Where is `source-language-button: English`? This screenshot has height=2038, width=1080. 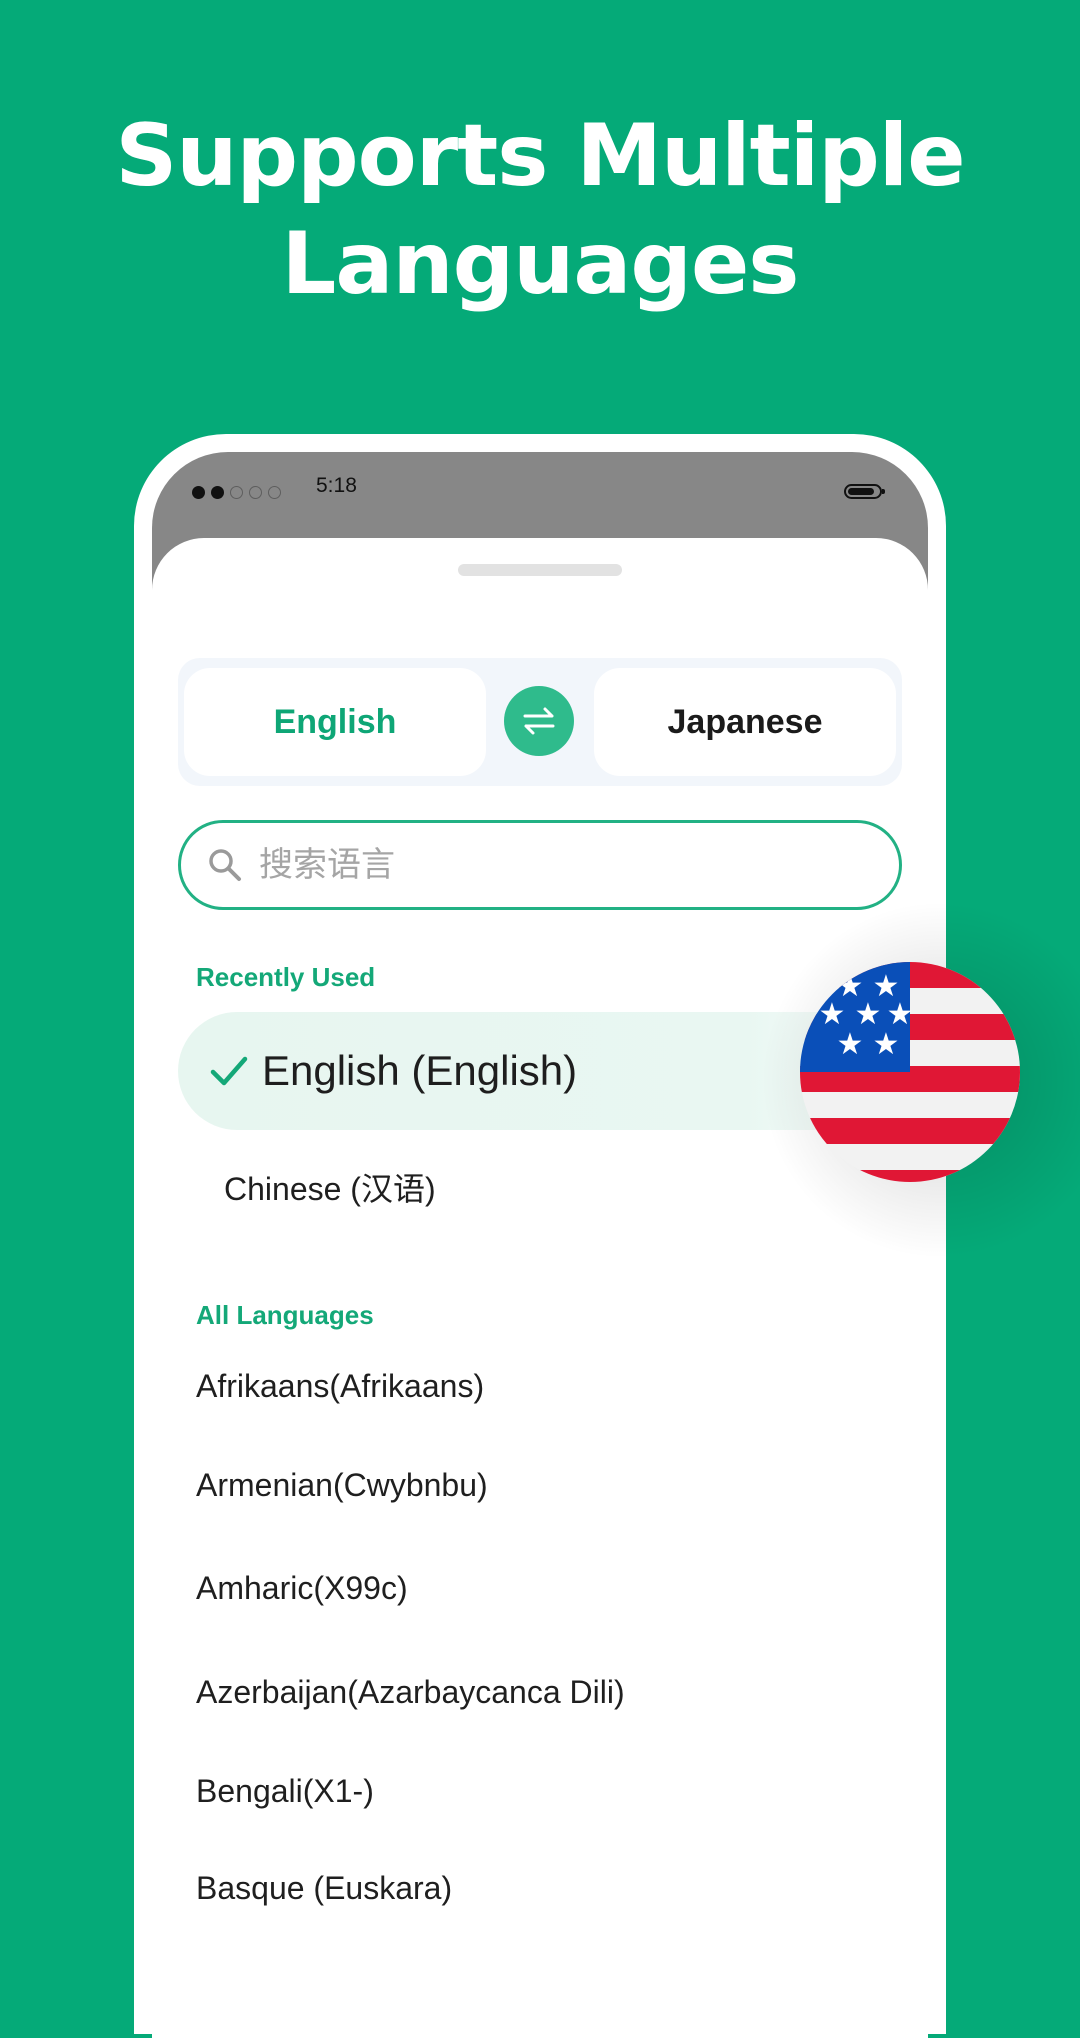
source-language-button: English is located at coordinates (335, 722).